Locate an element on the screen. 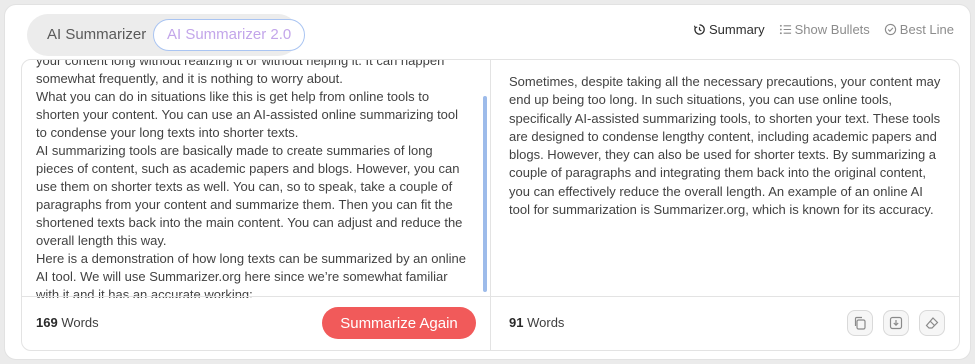  tab-best-line: Best Line is located at coordinates (919, 29).